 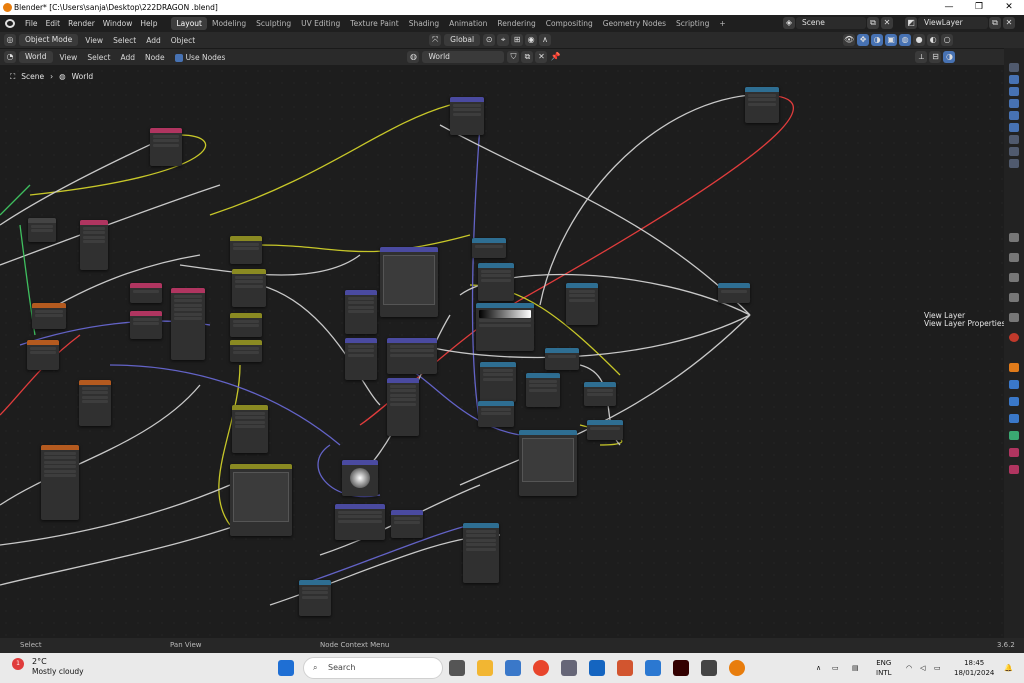 What do you see at coordinates (1014, 337) in the screenshot?
I see `world-properties-icon` at bounding box center [1014, 337].